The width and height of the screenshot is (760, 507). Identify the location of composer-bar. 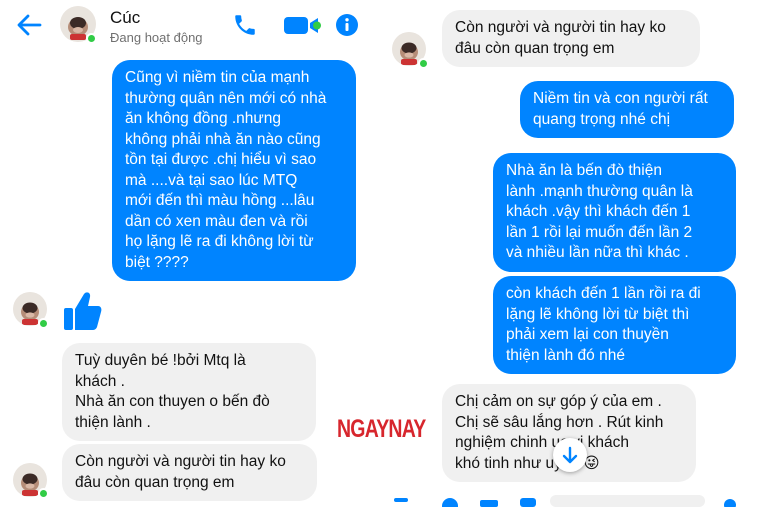
(570, 499).